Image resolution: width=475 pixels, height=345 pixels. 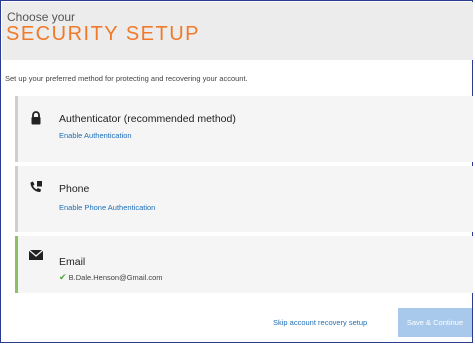 I want to click on save-continue-button: Save & Continue, so click(x=435, y=322).